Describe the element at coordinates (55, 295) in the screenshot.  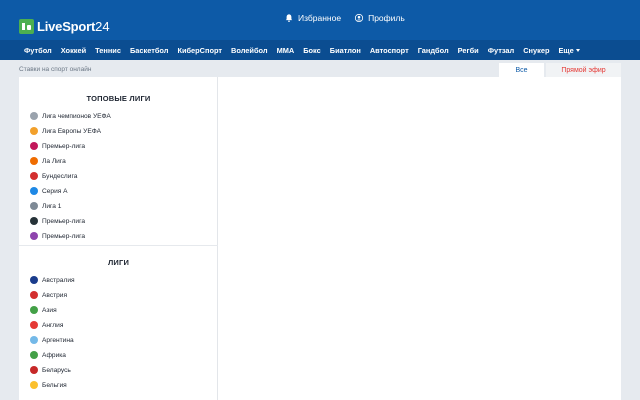
I see `league-label: Австрия` at that location.